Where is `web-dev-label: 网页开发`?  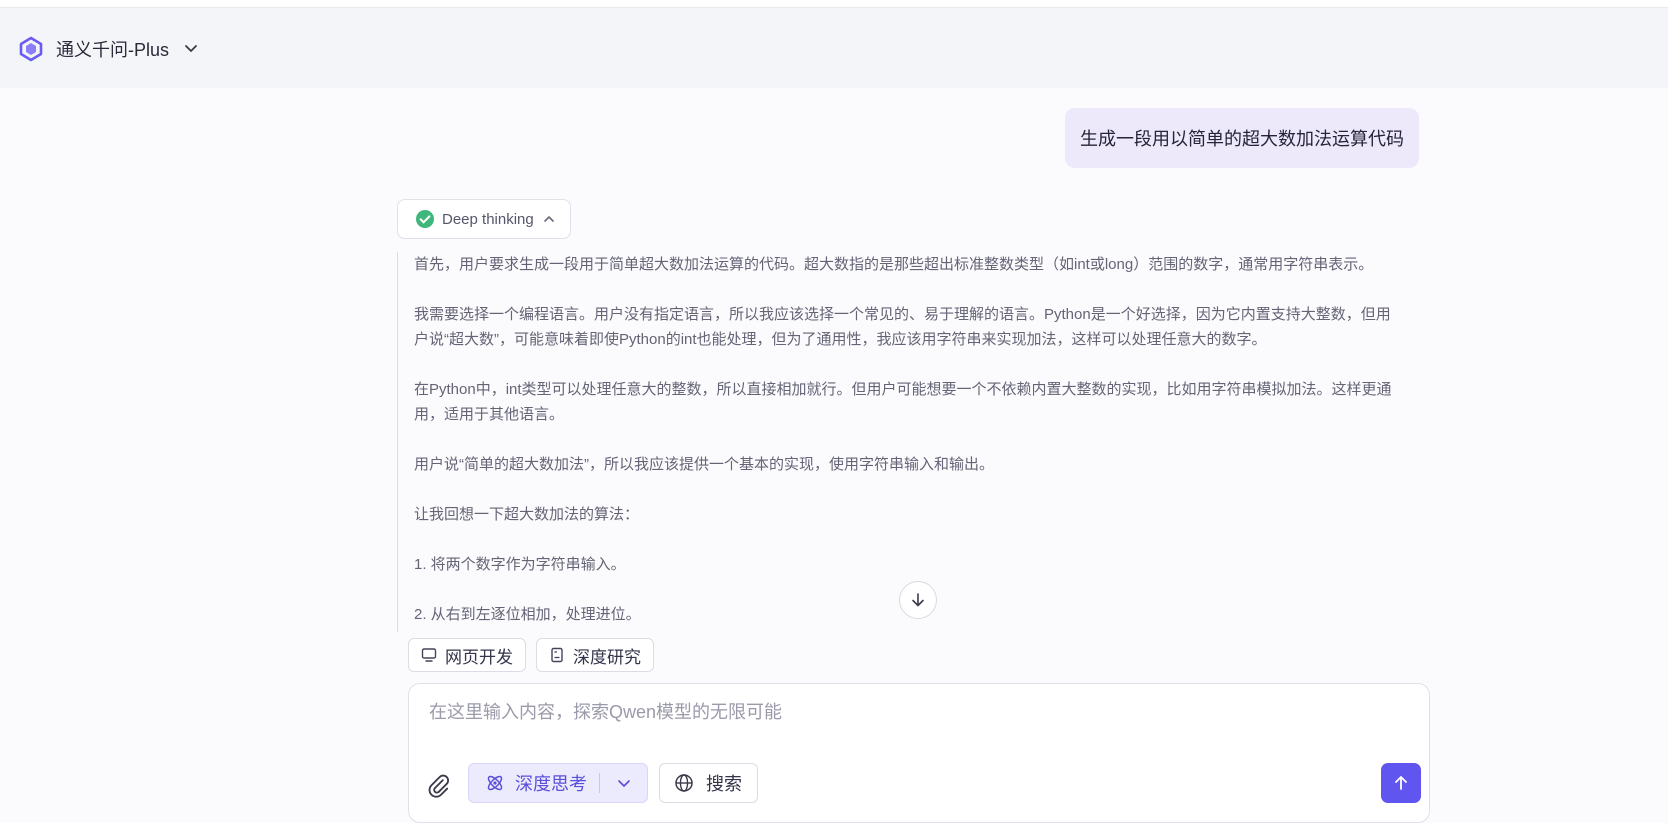
web-dev-label: 网页开发 is located at coordinates (479, 657).